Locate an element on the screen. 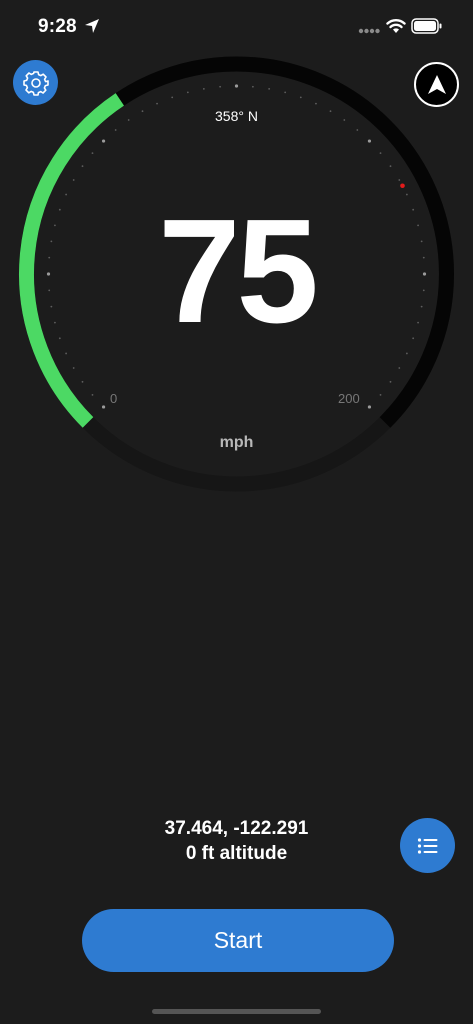  list-icon is located at coordinates (427, 845).